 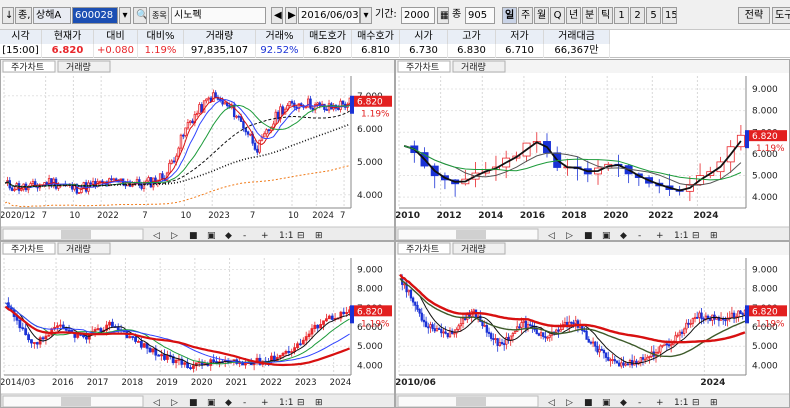 I want to click on code-dropdown-icon: ▾, so click(x=125, y=15).